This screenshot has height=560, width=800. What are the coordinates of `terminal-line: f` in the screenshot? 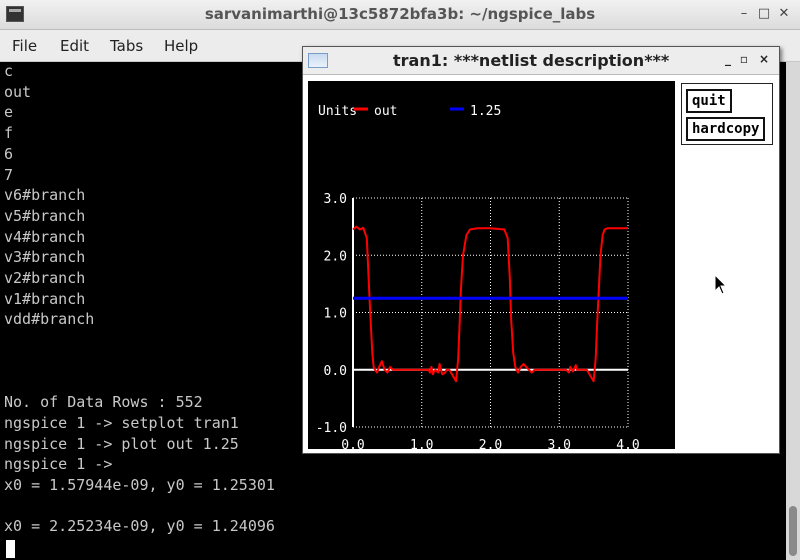 It's located at (9, 133).